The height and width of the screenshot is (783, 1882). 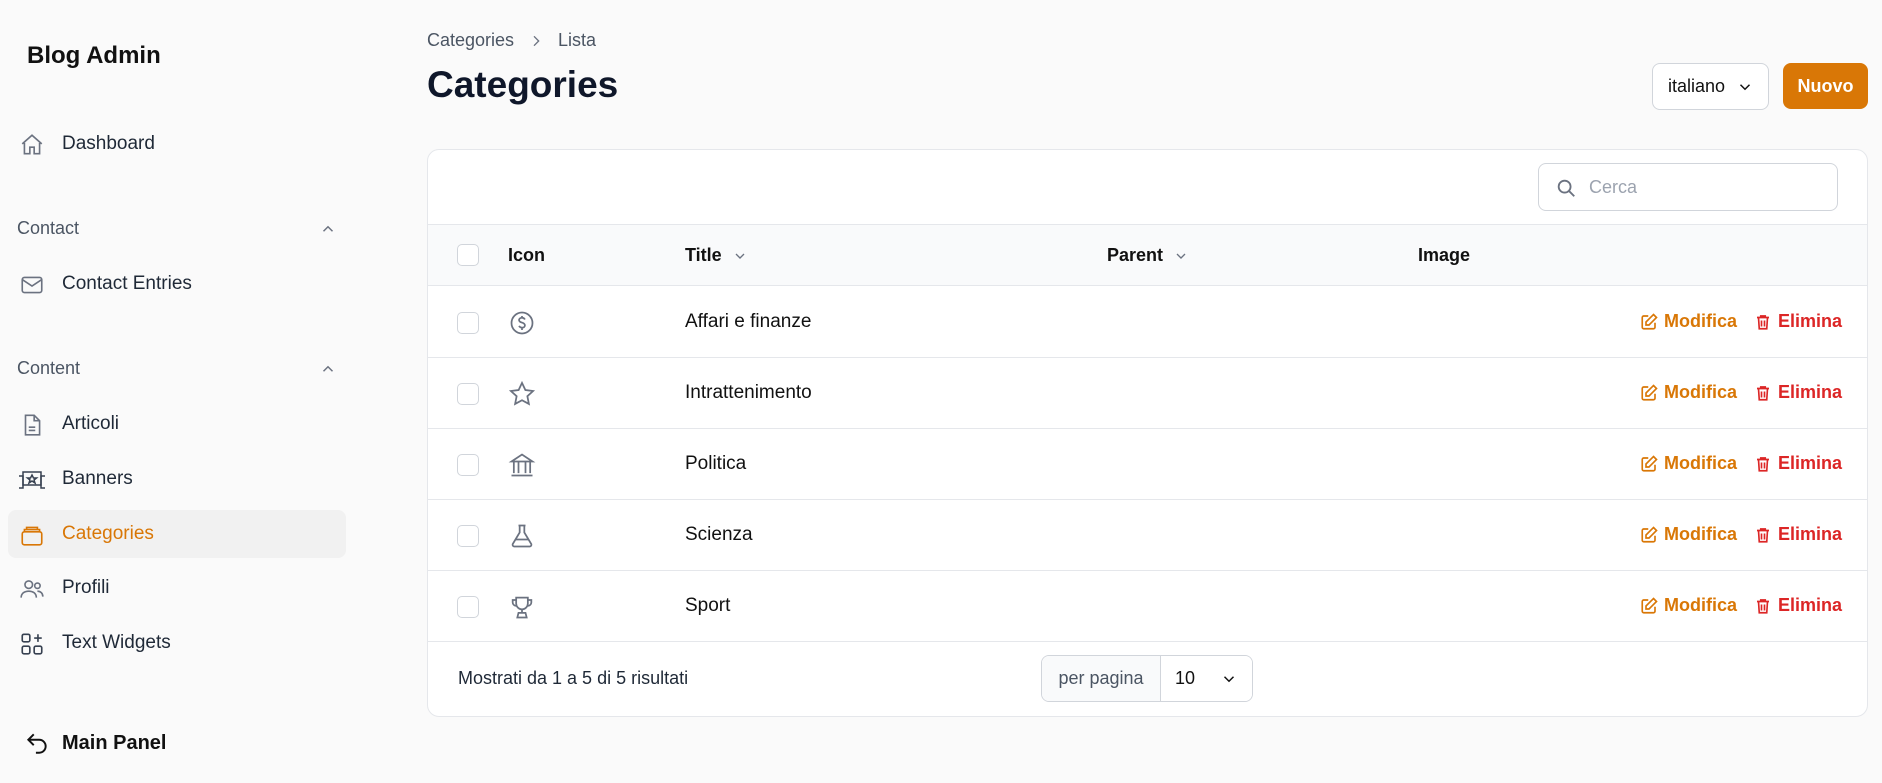 What do you see at coordinates (522, 465) in the screenshot?
I see `building-library-icon` at bounding box center [522, 465].